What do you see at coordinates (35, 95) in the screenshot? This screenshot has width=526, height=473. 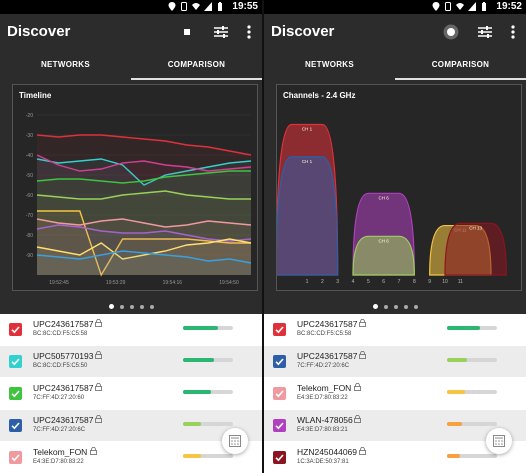 I see `chart-title: Timeline` at bounding box center [35, 95].